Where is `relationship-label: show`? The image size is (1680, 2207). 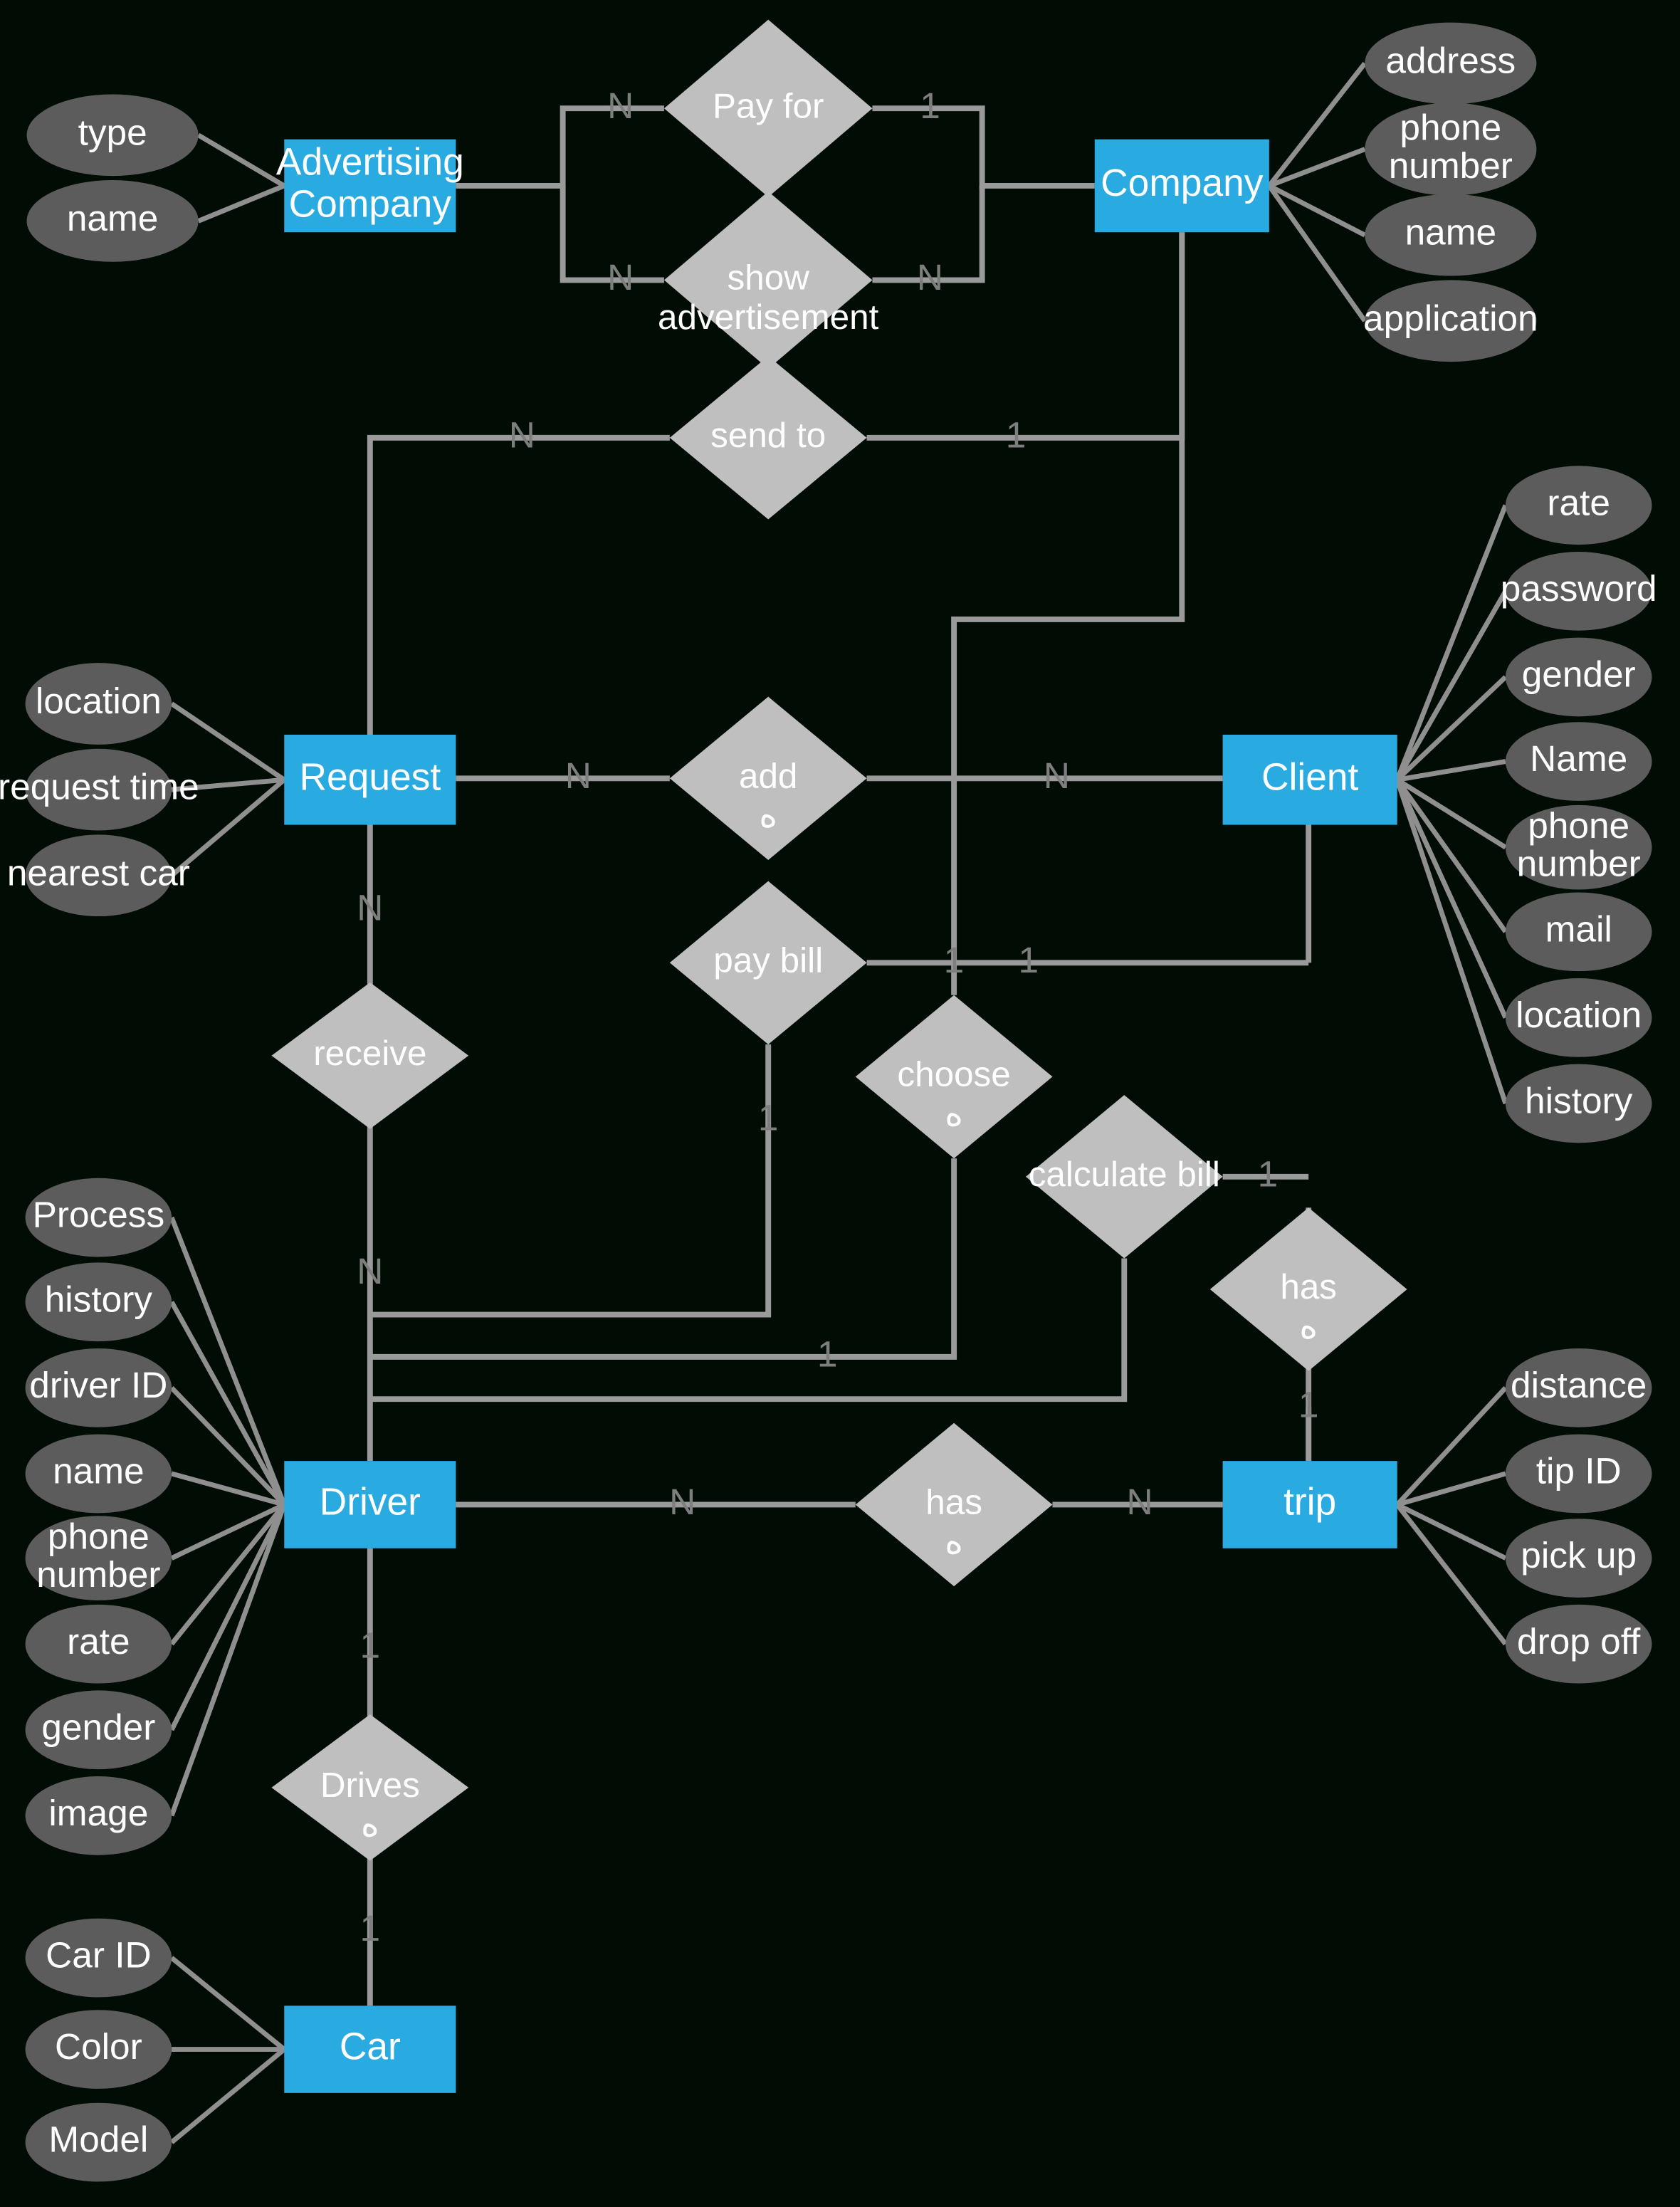 relationship-label: show is located at coordinates (769, 277).